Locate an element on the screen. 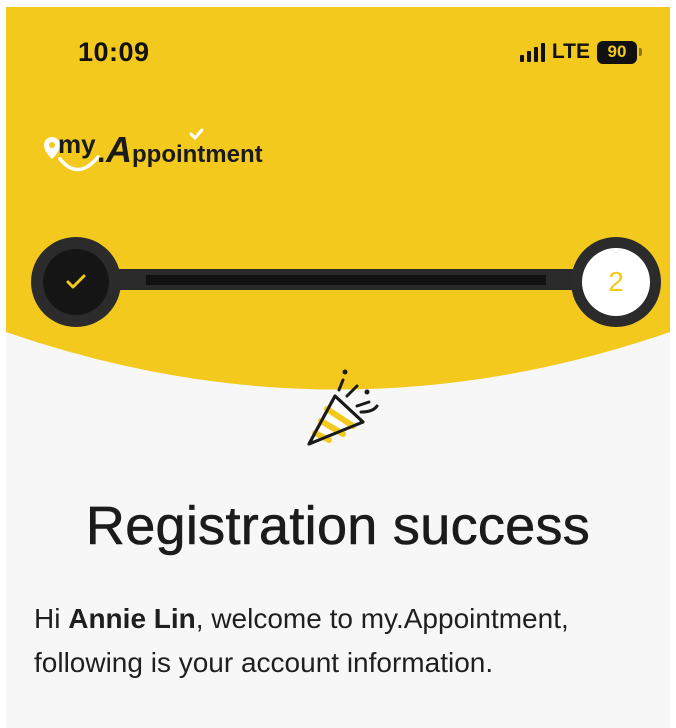 The width and height of the screenshot is (676, 728). greeting-suffix: , welcome to my.Appointment, is located at coordinates (382, 618).